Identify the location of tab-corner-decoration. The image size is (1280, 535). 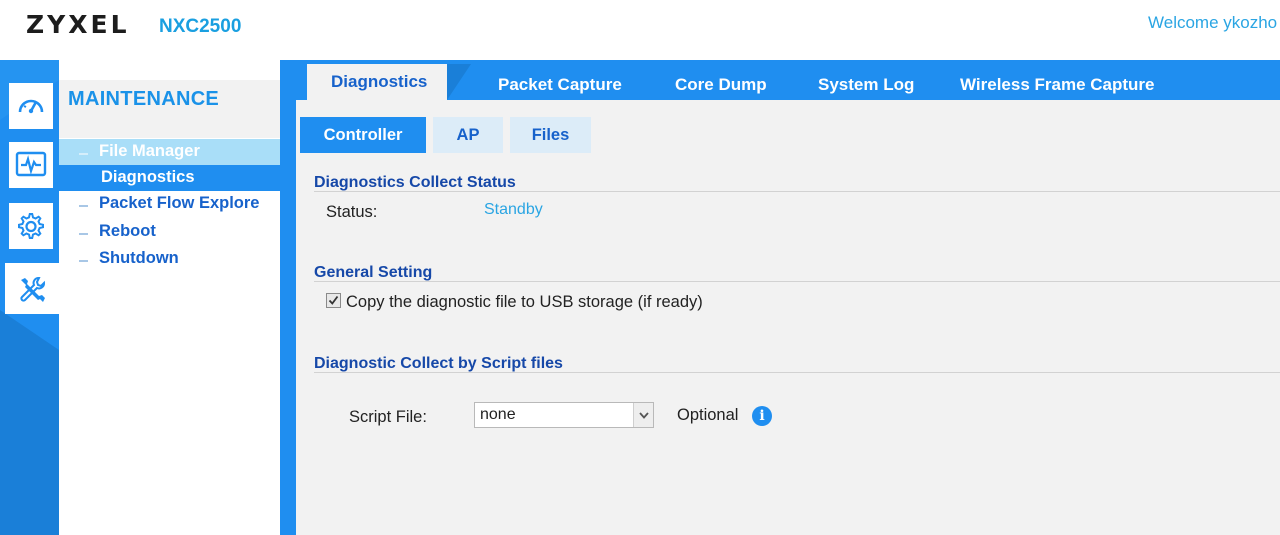
(459, 82).